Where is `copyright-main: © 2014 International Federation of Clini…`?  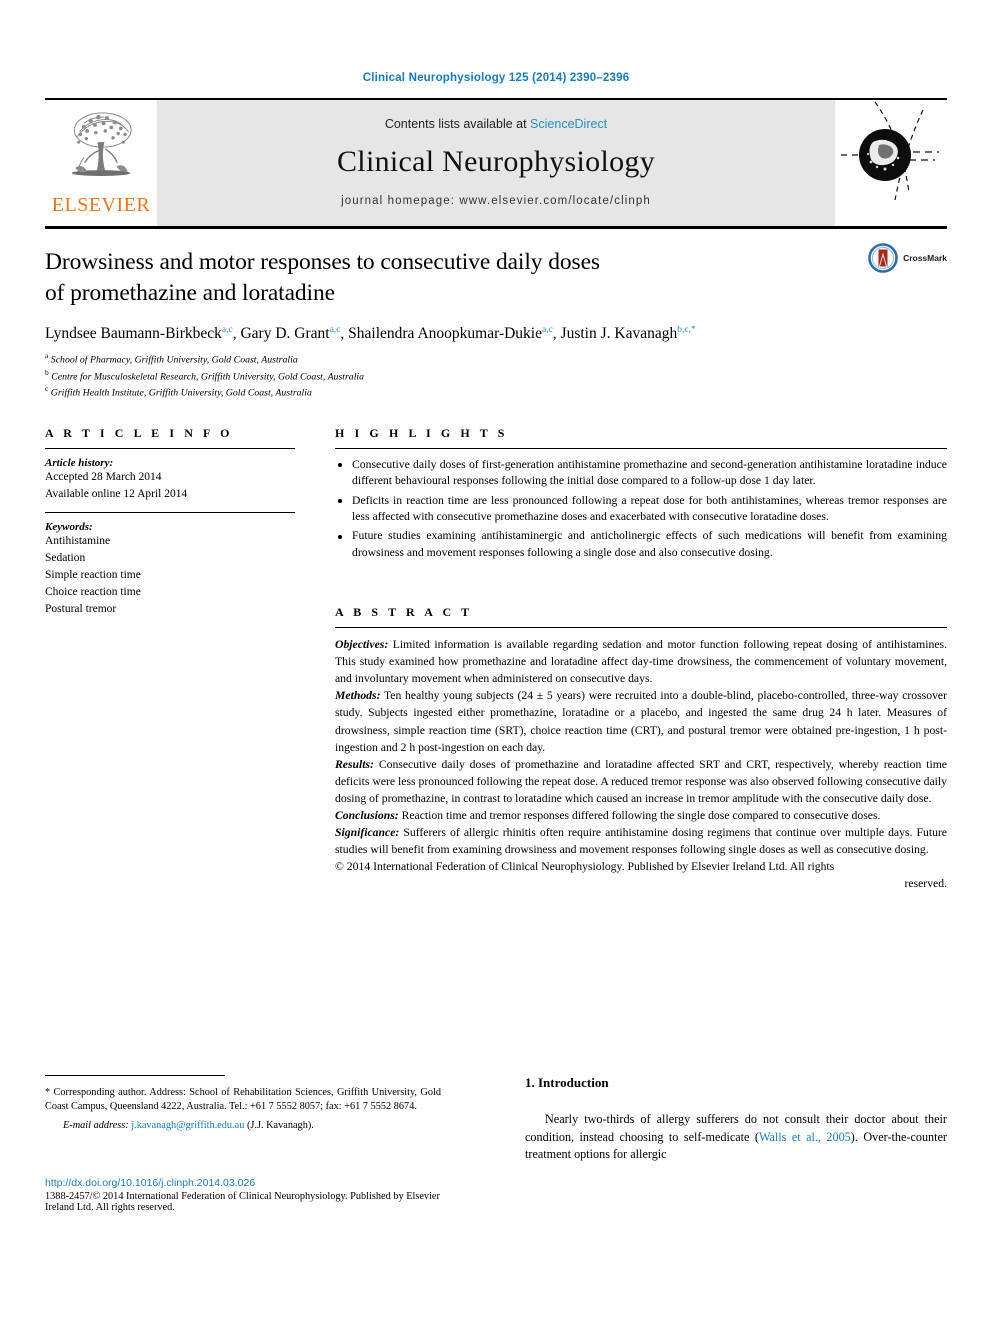
copyright-main: © 2014 International Federation of Clini… is located at coordinates (585, 867).